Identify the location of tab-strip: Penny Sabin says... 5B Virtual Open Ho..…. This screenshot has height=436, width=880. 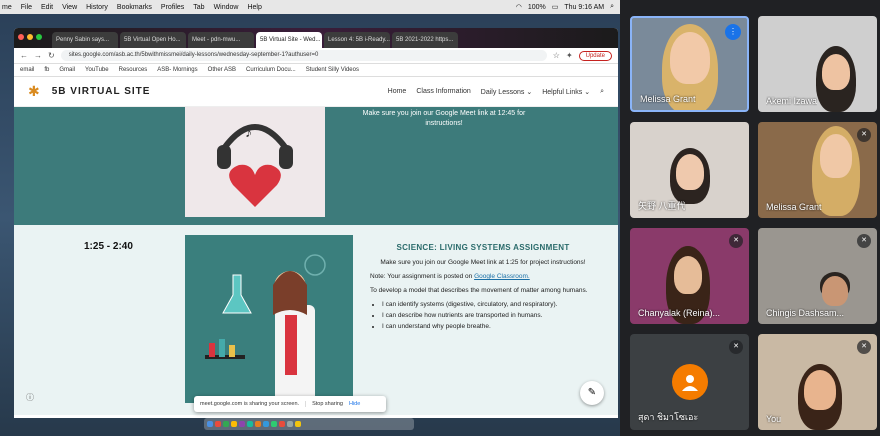
(316, 38).